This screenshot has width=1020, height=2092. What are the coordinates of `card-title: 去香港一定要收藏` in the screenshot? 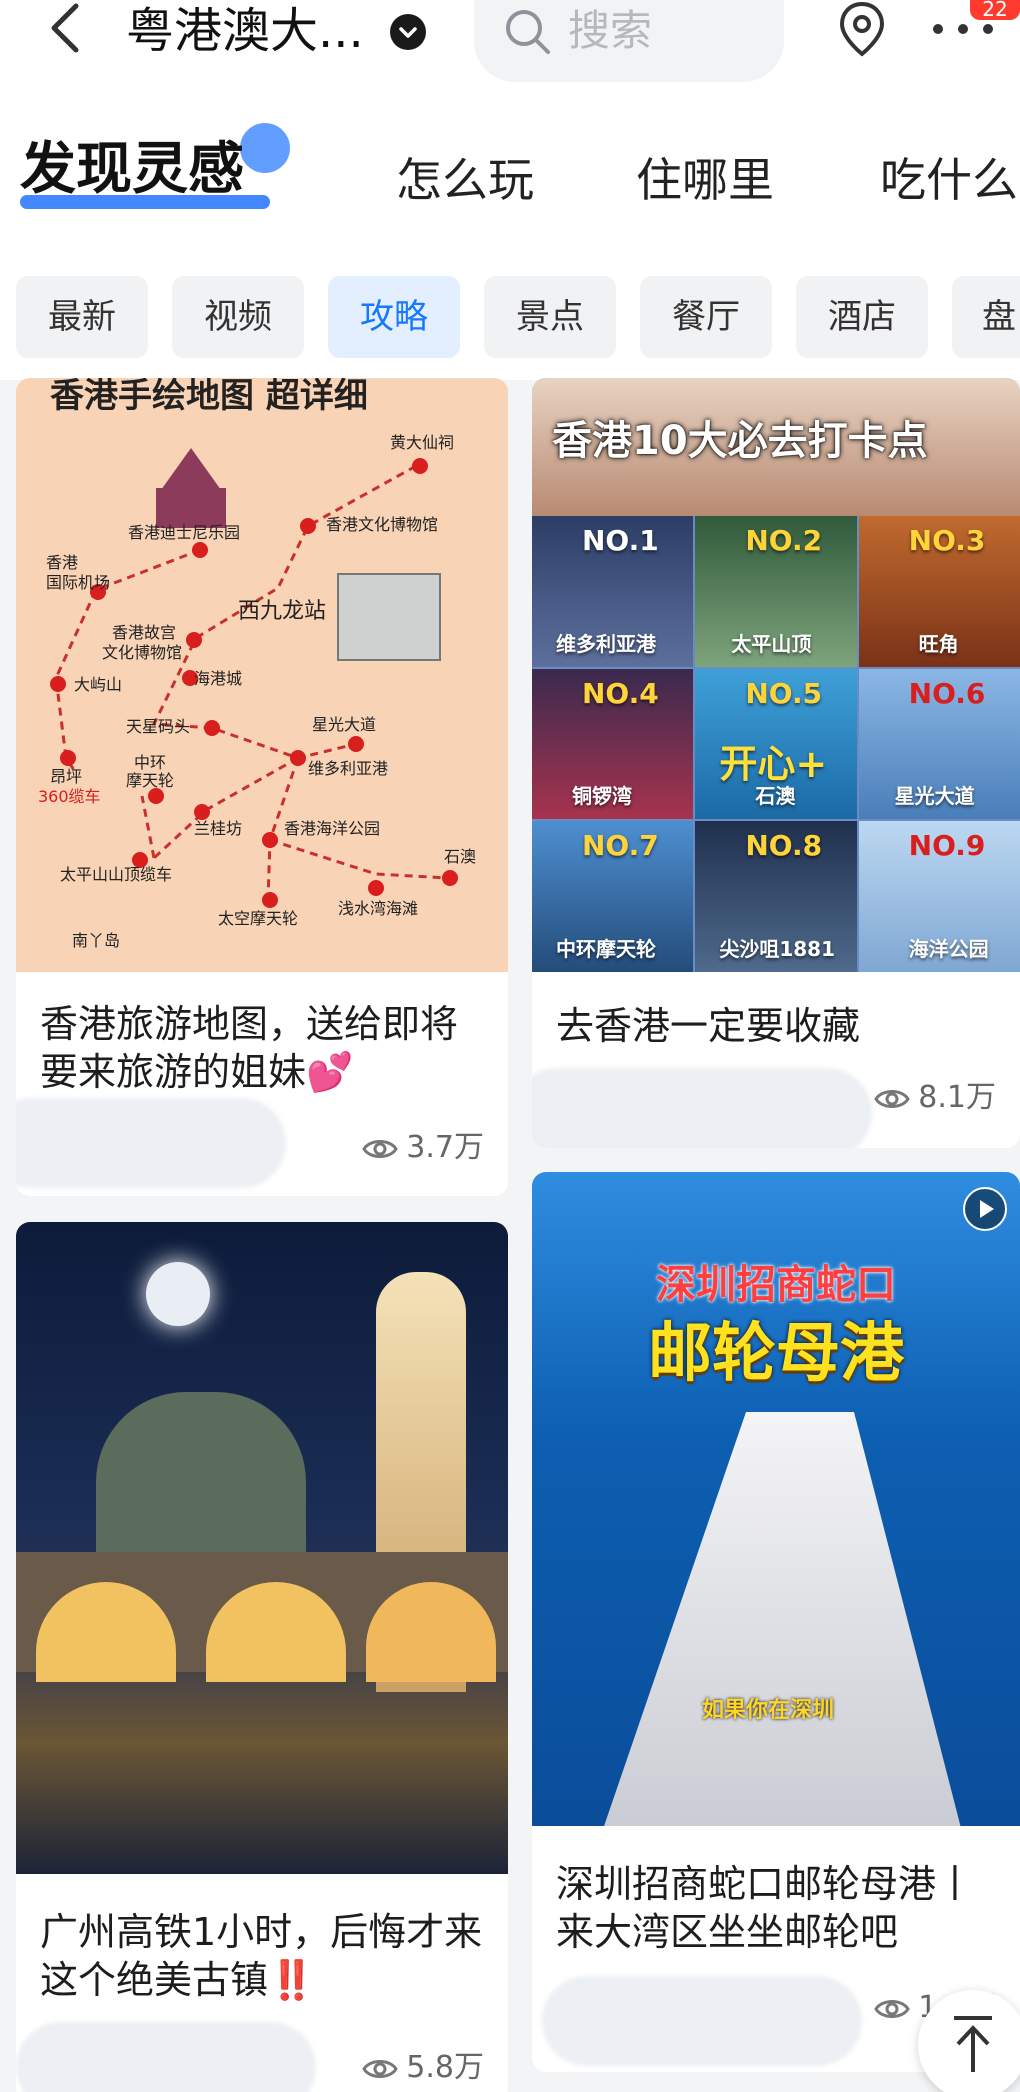 It's located at (776, 1026).